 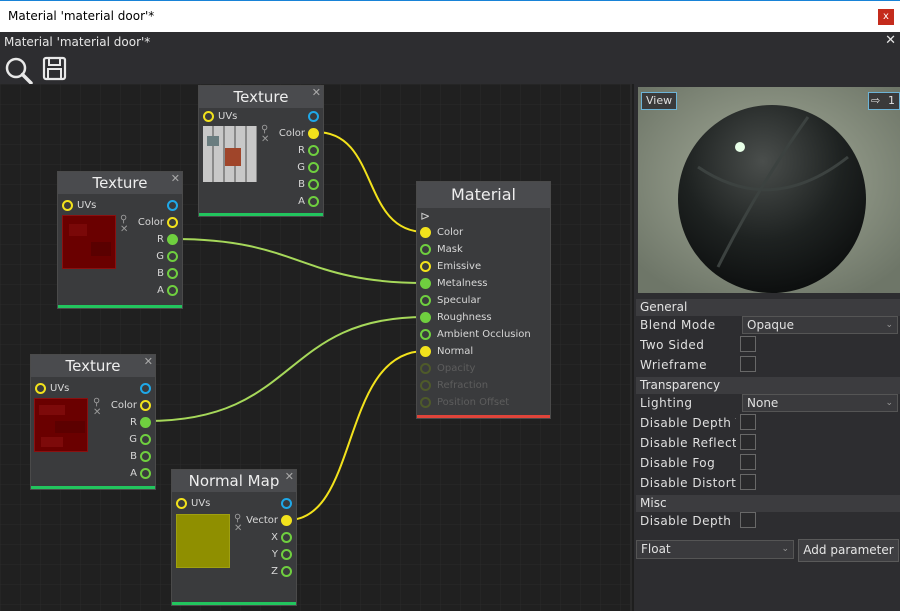 I want to click on lighting-label: Lighting, so click(x=666, y=403).